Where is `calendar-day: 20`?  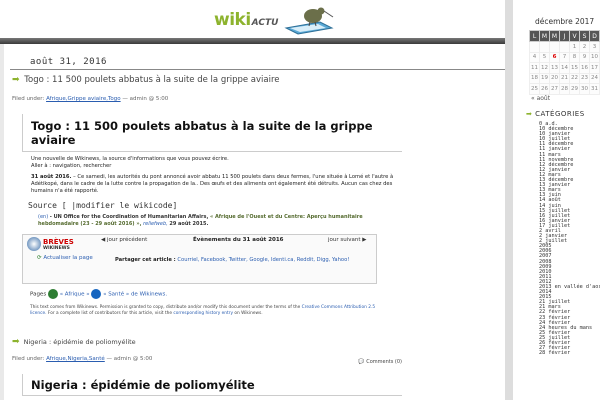
calendar-day: 20 is located at coordinates (554, 78).